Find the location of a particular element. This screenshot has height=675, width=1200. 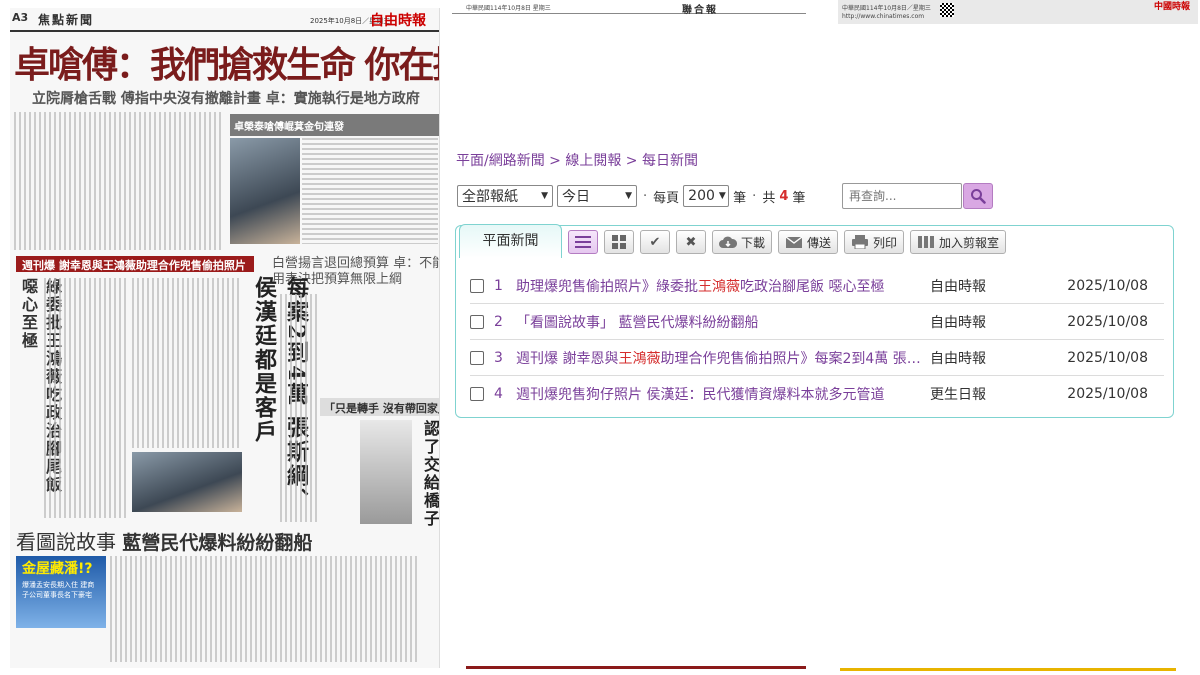

add-clipping-button: 加入剪報室 is located at coordinates (958, 242).